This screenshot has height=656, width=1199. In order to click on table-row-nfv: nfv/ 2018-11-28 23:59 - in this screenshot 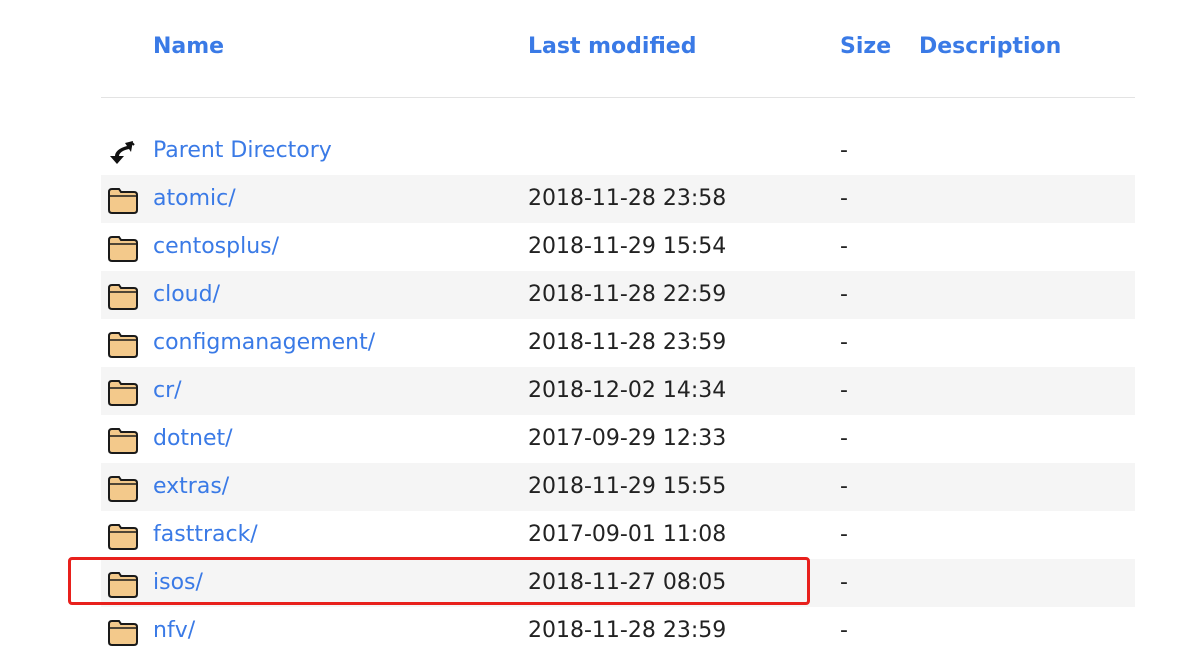, I will do `click(618, 631)`.